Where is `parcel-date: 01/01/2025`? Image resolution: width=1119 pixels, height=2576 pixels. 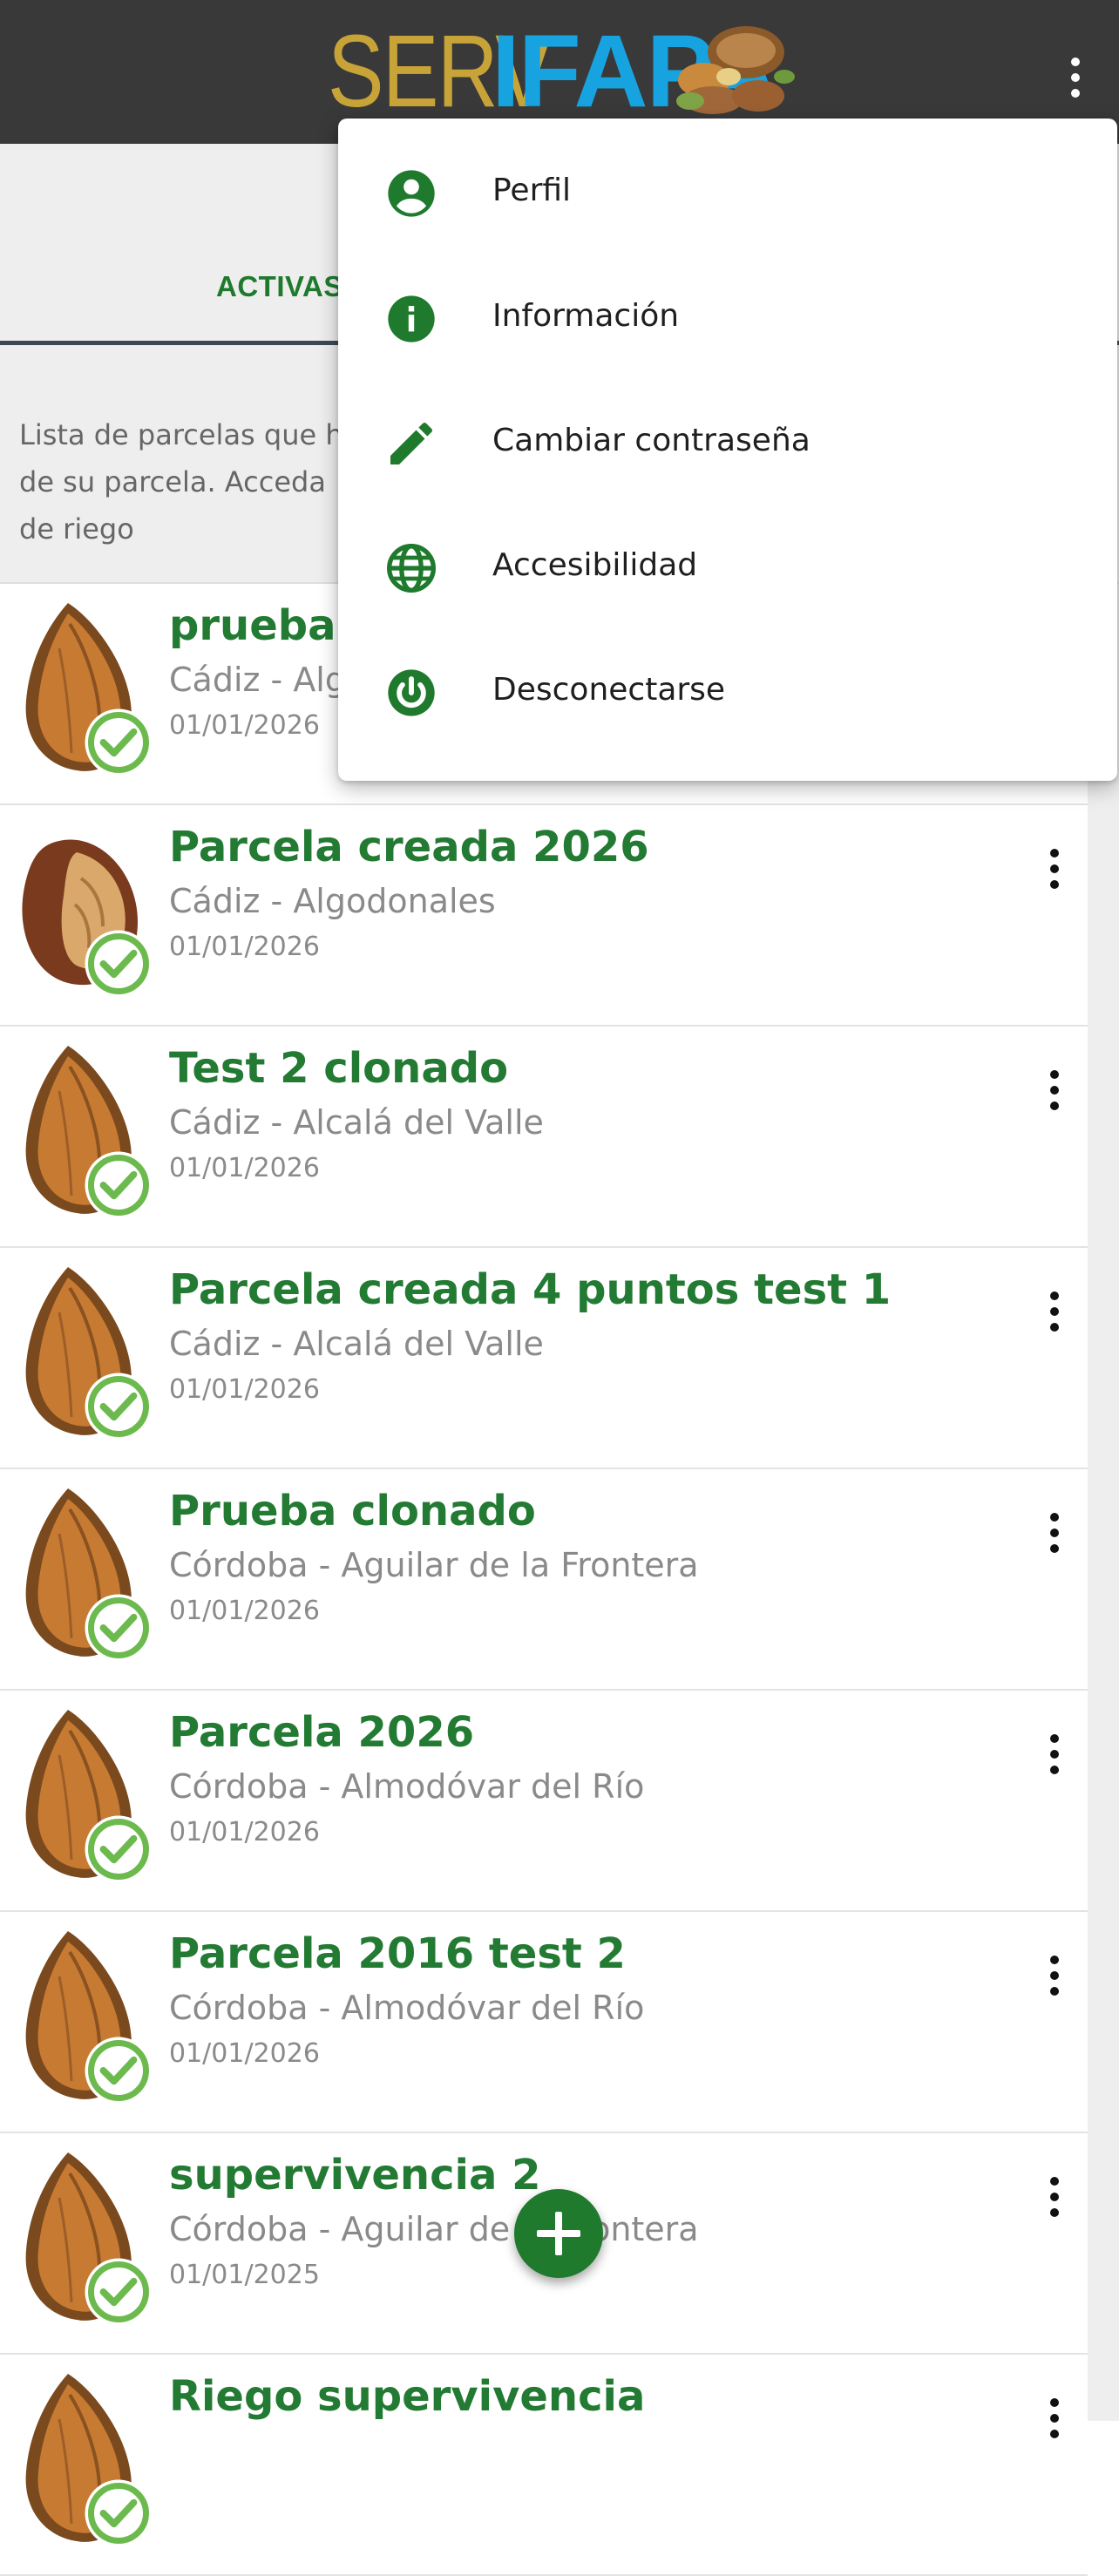
parcel-date: 01/01/2025 is located at coordinates (245, 2275).